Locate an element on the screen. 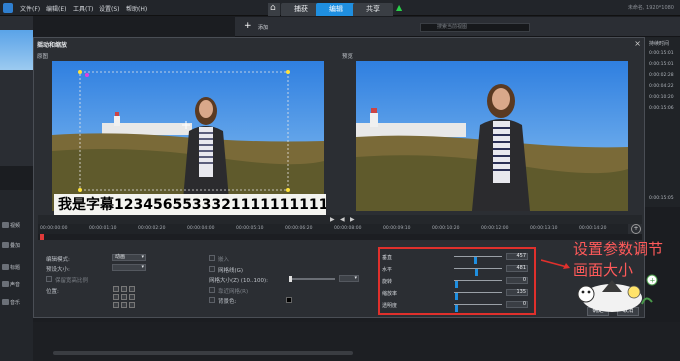 The image size is (680, 361). duration-item: 0:00:10:20 is located at coordinates (661, 97).